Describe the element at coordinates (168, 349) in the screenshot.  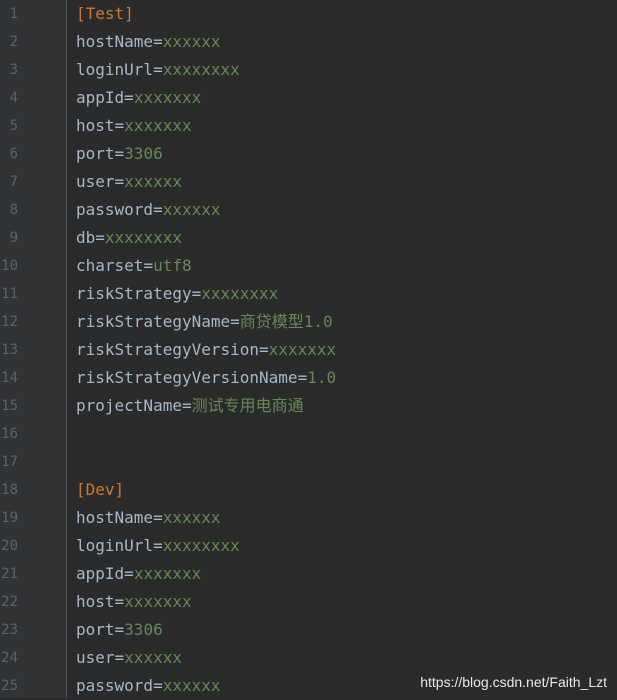
I see `config-key: riskStrategyVersion` at that location.